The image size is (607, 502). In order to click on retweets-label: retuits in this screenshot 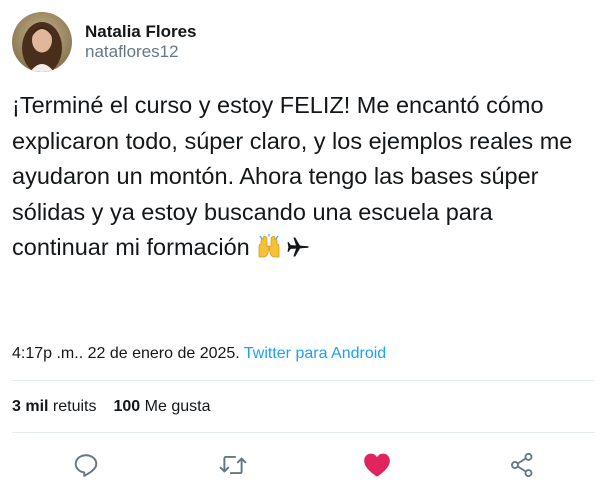, I will do `click(74, 406)`.